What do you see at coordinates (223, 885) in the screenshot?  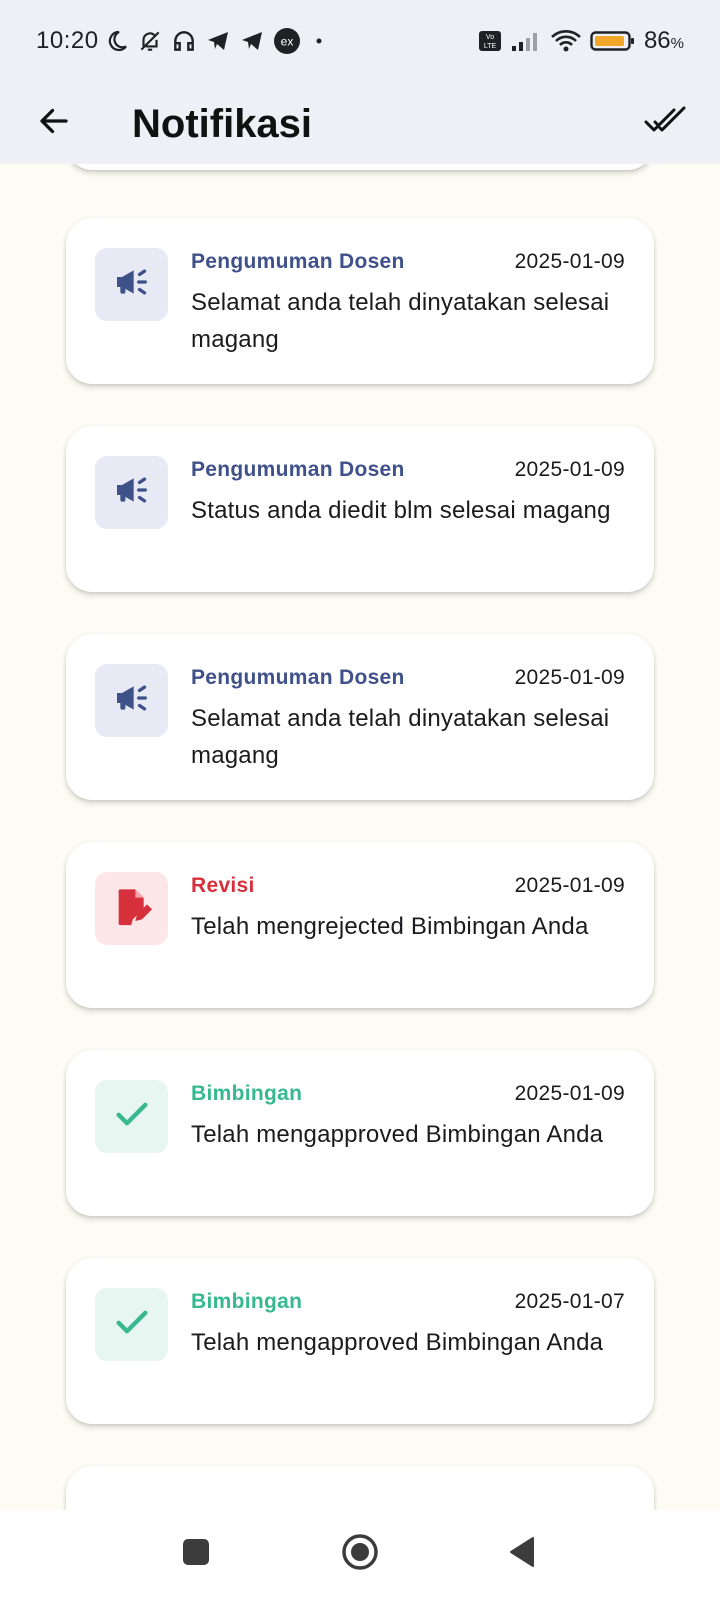 I see `notification-category: Revisi` at bounding box center [223, 885].